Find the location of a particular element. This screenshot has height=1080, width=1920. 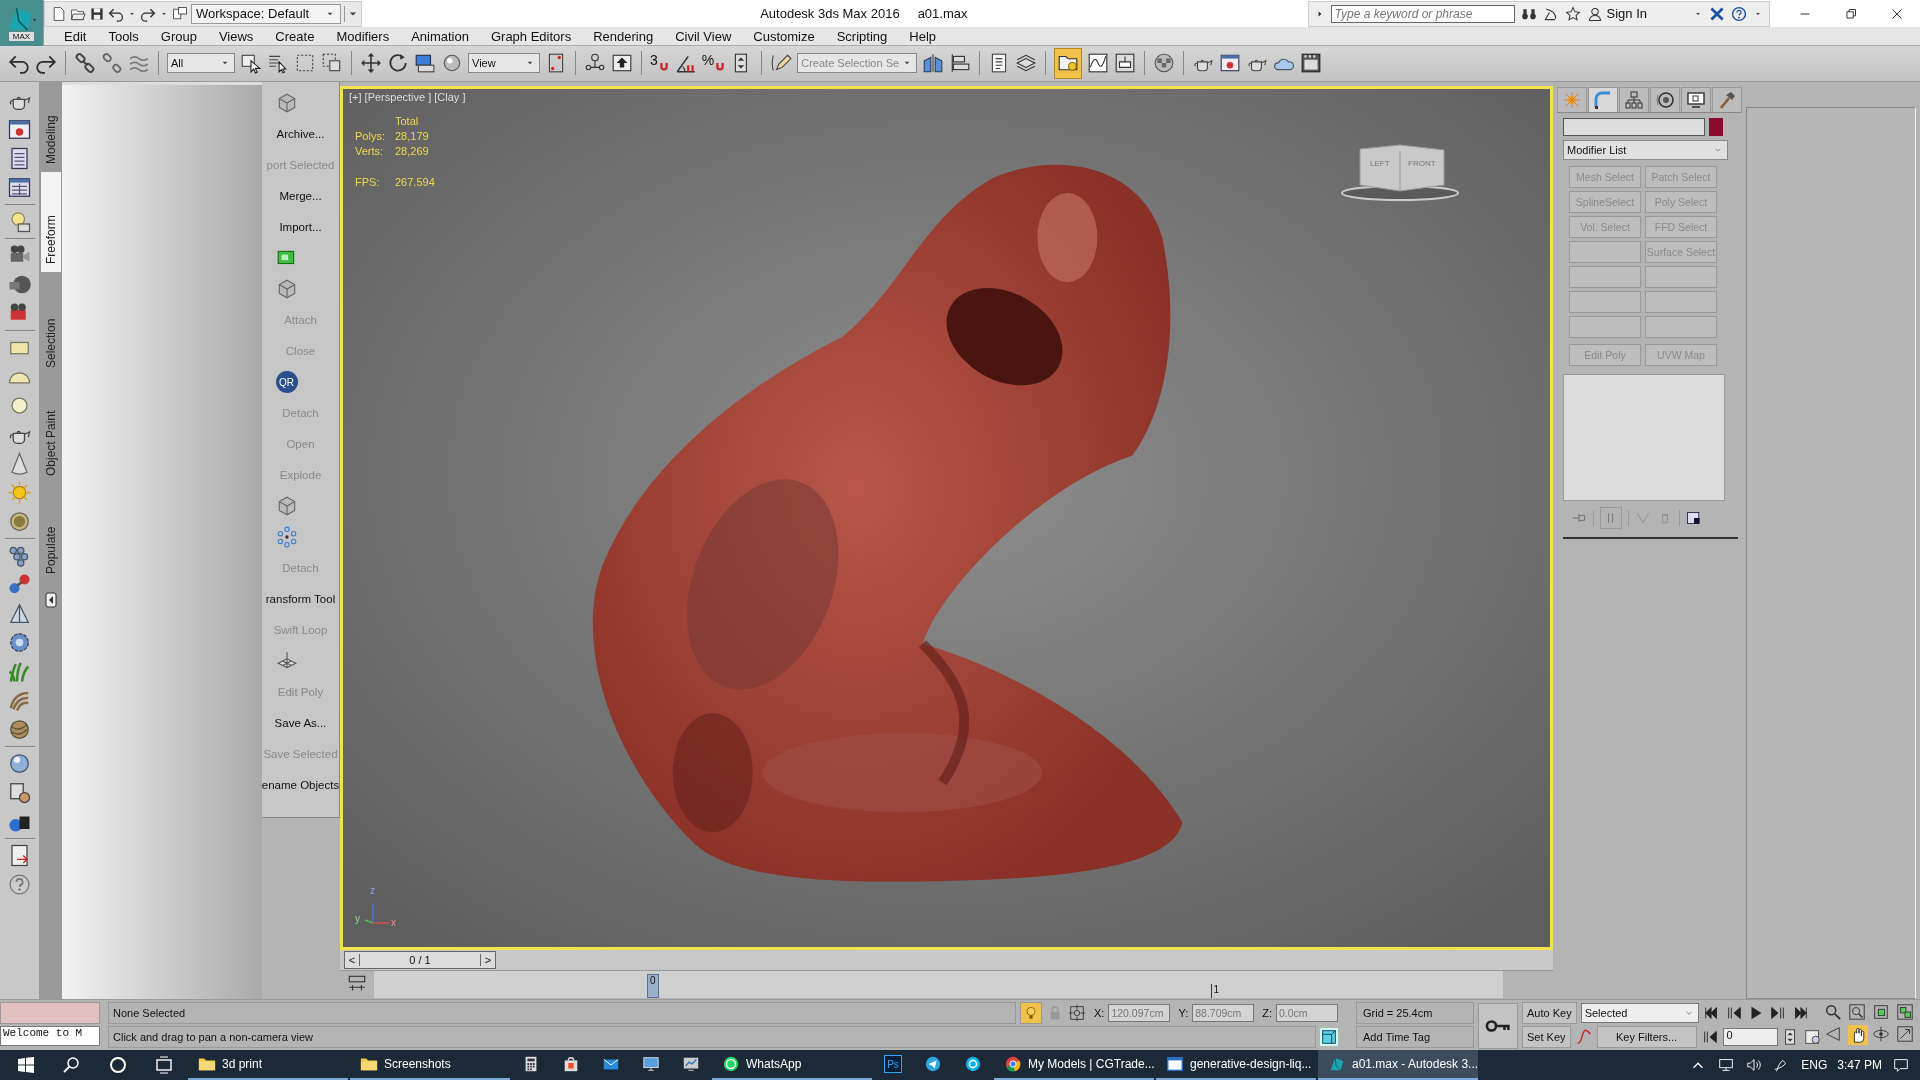

collapse-icon is located at coordinates (51, 599).